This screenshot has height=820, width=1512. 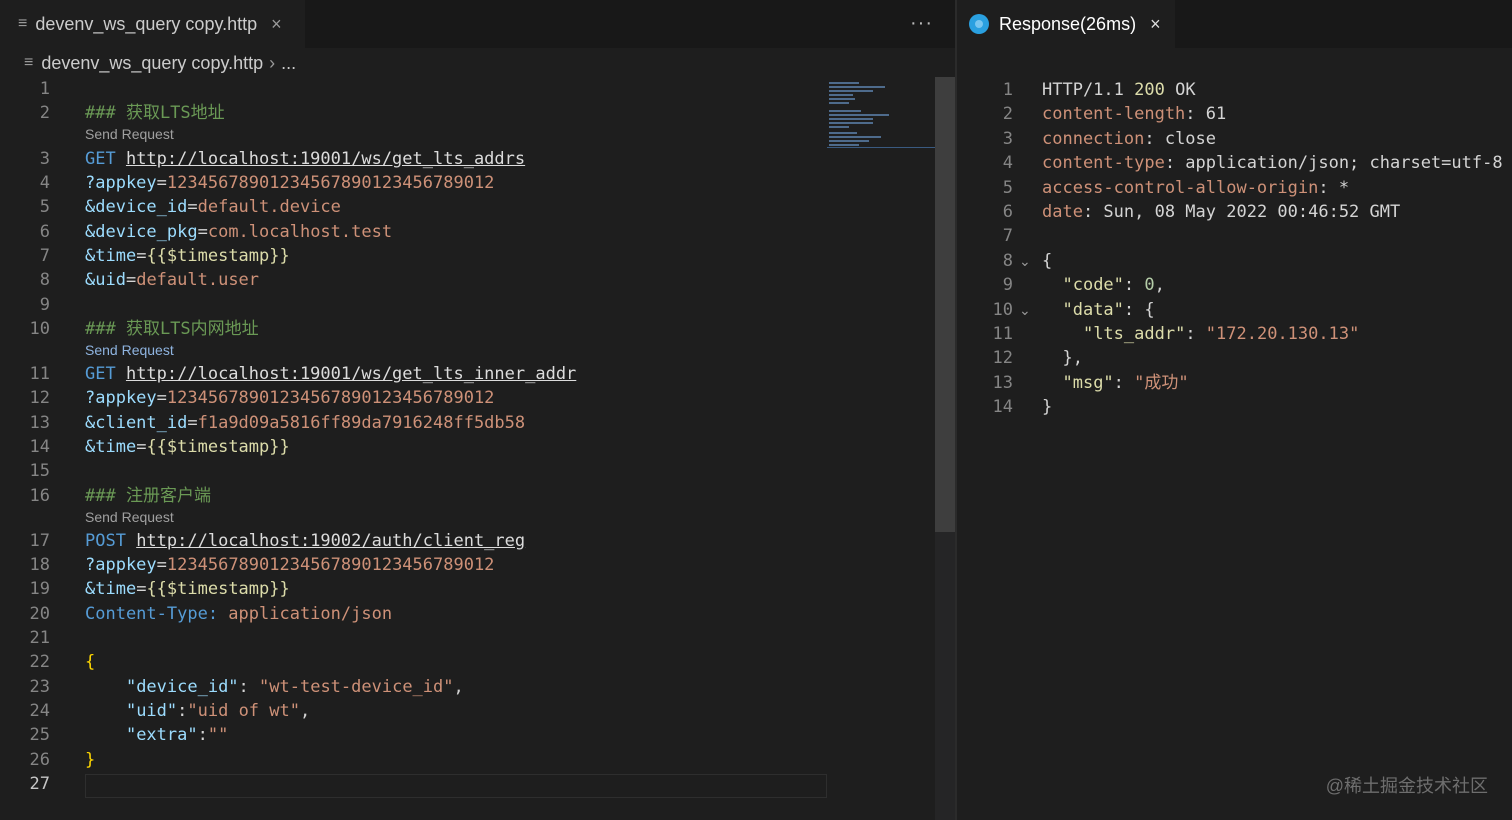 I want to click on line-number: 19, so click(x=39, y=589).